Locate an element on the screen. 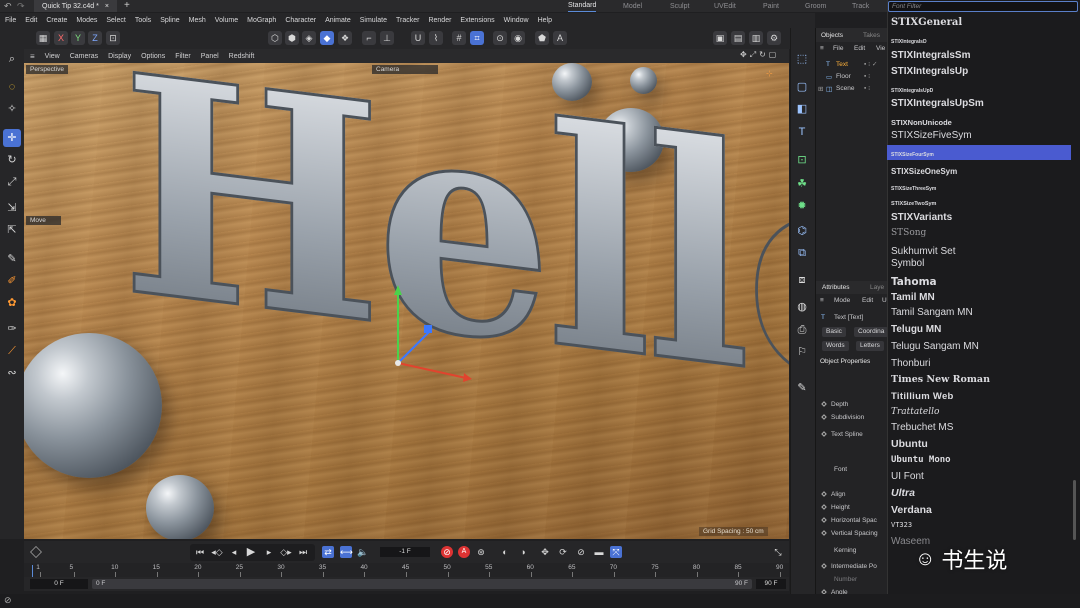 Image resolution: width=1080 pixels, height=608 pixels. layout-tab-groom: Groom is located at coordinates (815, 6).